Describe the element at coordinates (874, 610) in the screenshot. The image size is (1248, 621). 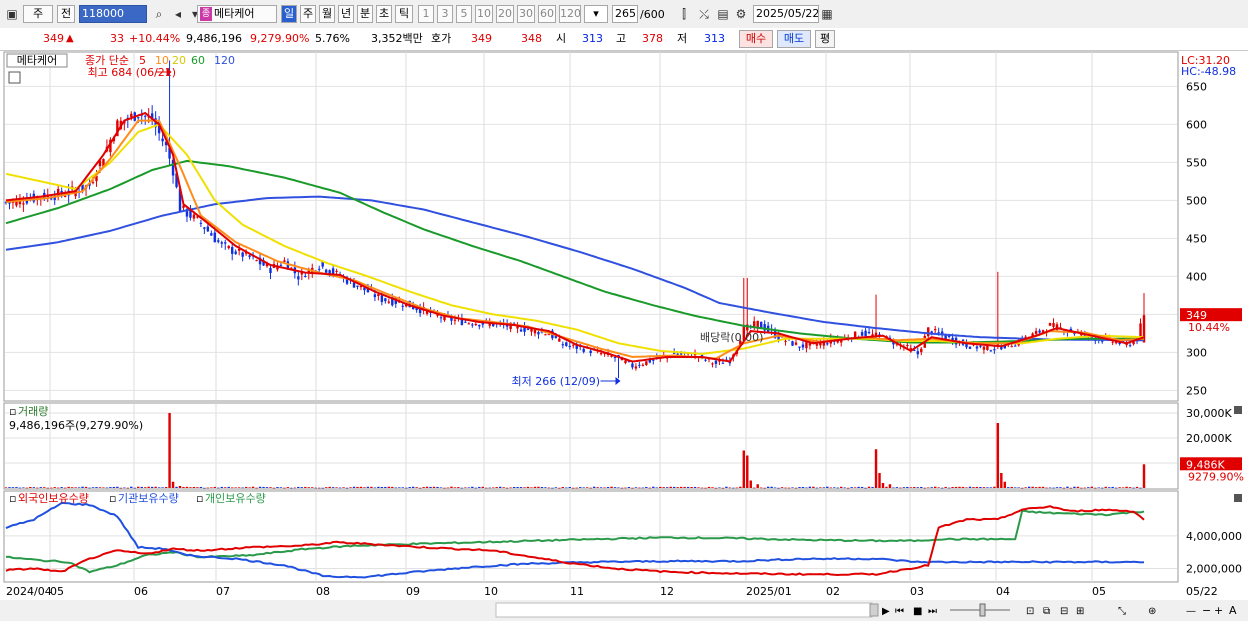
I see `scrollbar-thumb` at that location.